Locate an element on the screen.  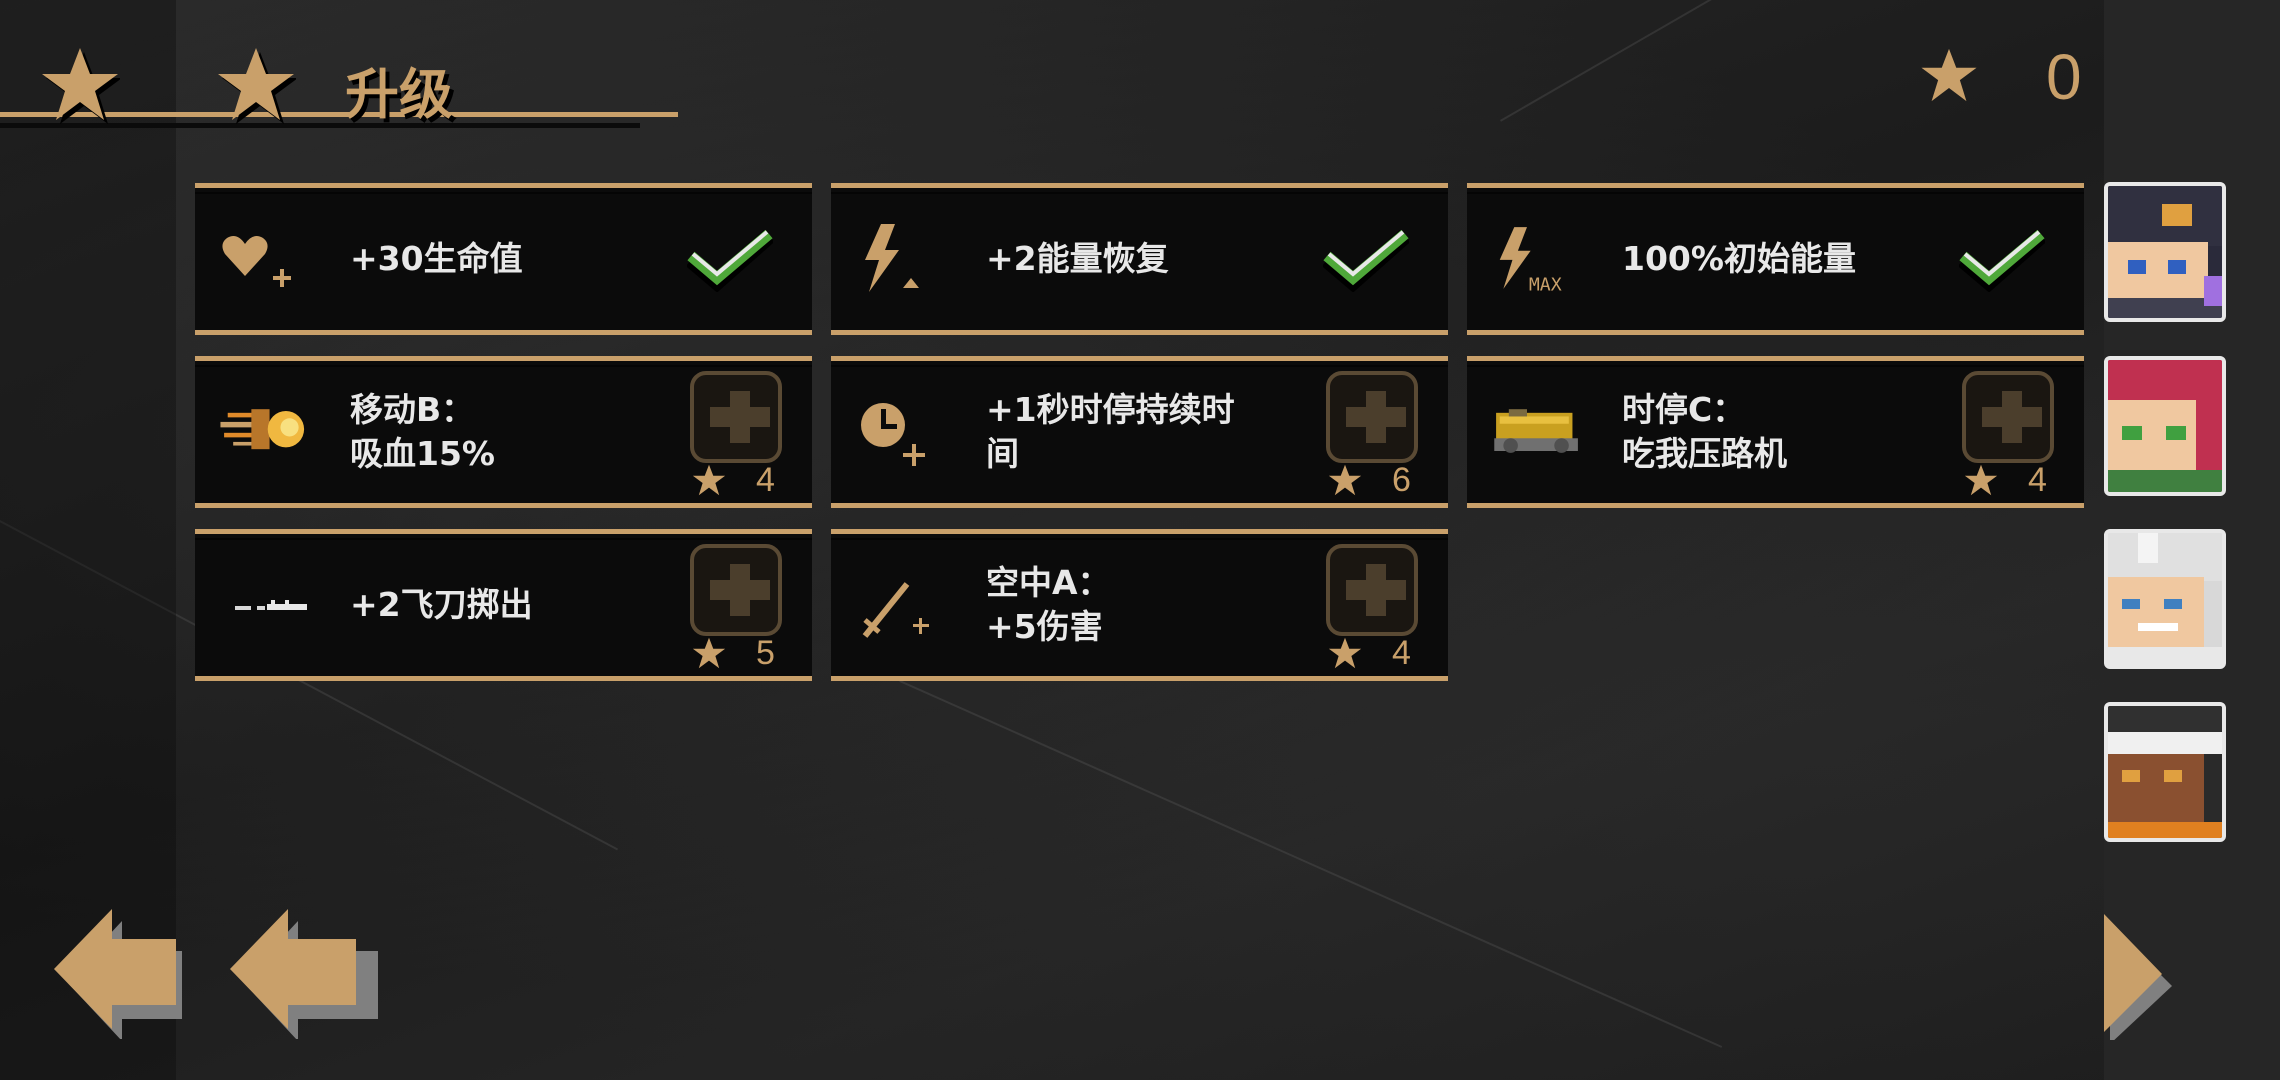
star-count: 0 is located at coordinates (2064, 77).